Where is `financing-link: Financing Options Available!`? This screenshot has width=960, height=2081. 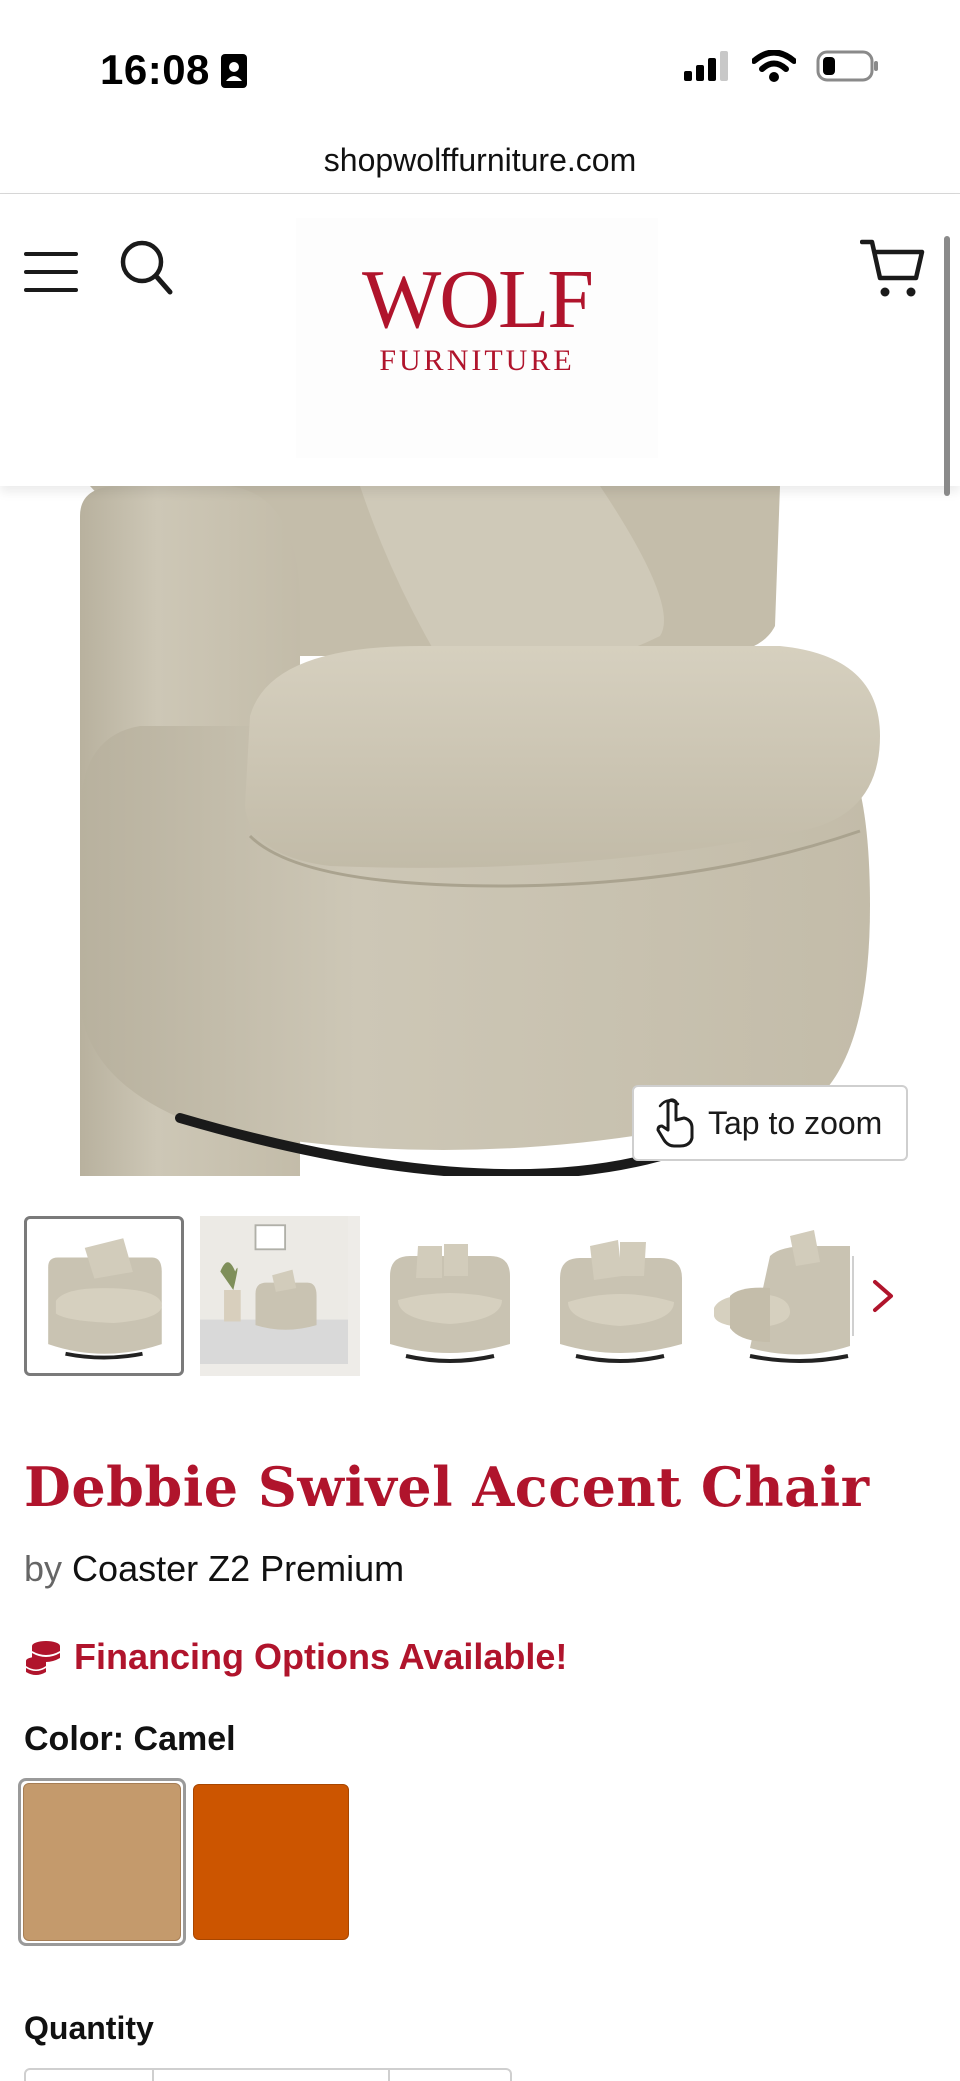
financing-link: Financing Options Available! is located at coordinates (295, 1657).